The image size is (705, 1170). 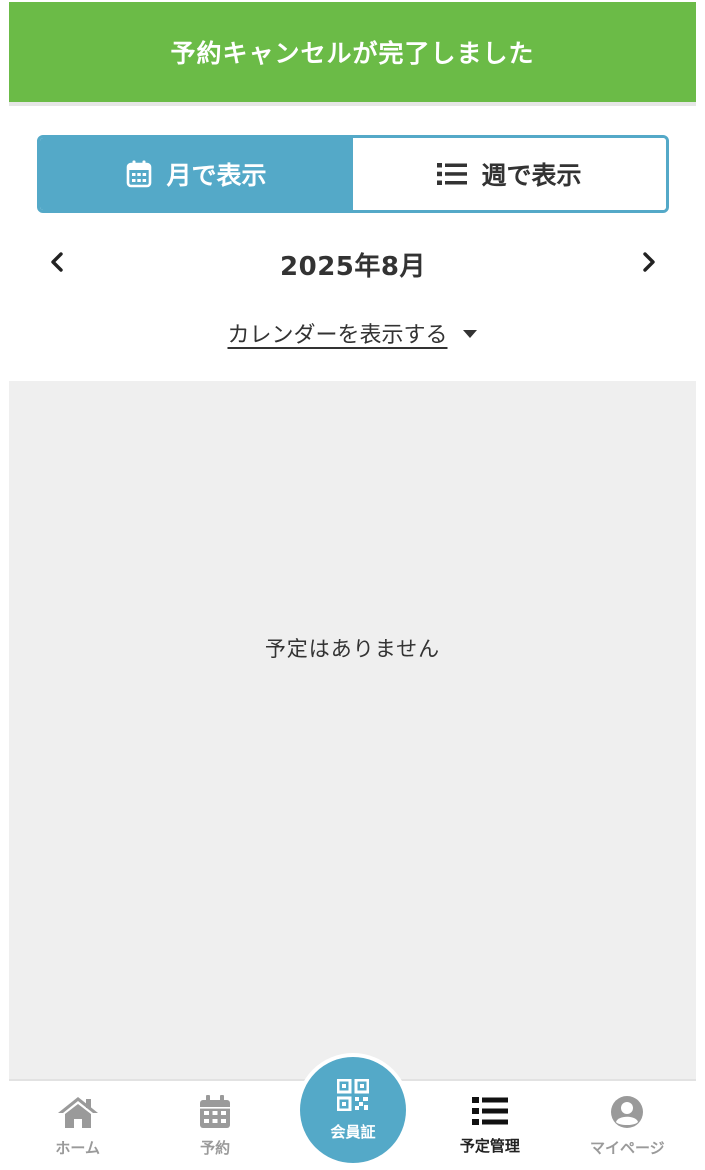 I want to click on nav-item-schedule: 予定管理, so click(x=489, y=1125).